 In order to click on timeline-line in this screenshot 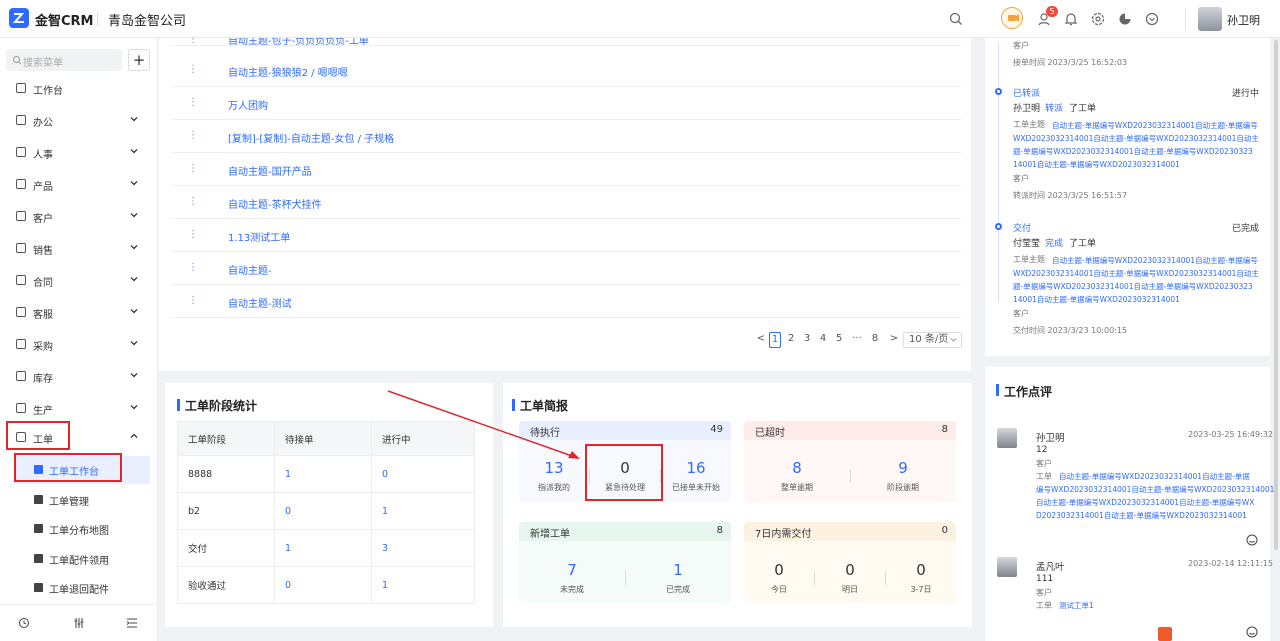, I will do `click(998, 172)`.